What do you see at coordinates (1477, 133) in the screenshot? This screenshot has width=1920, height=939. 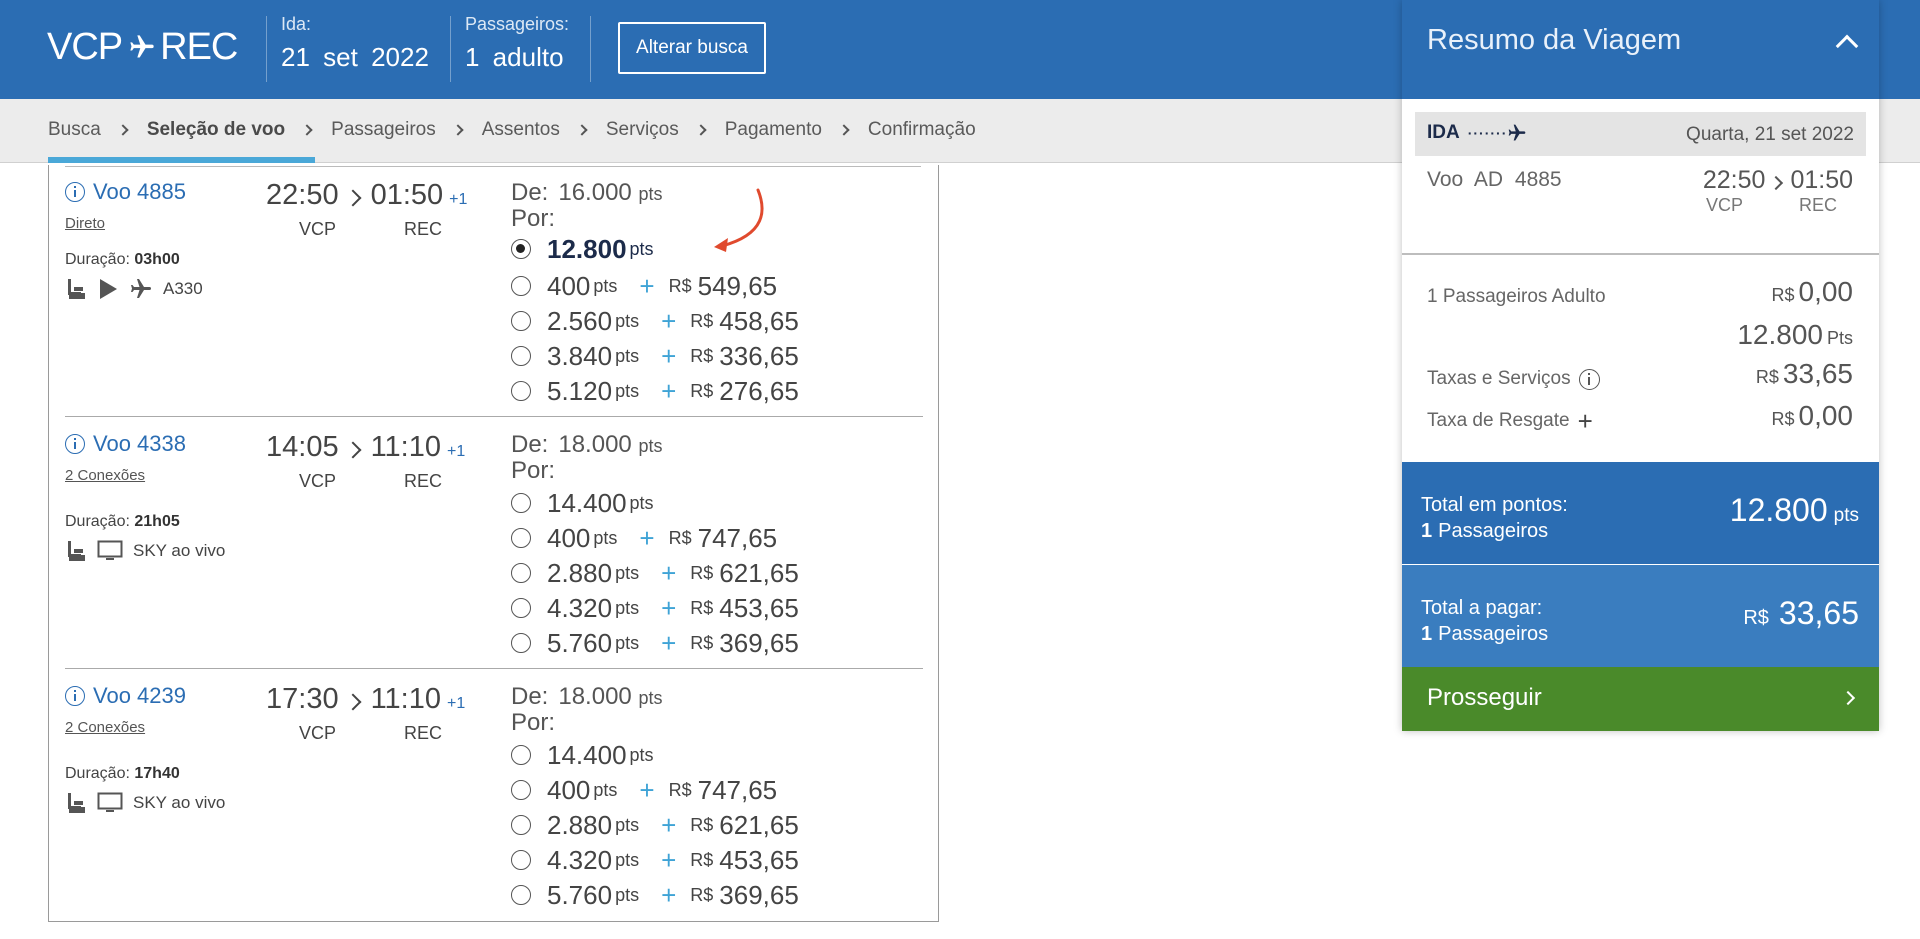 I see `ida-label: IDA ·······` at bounding box center [1477, 133].